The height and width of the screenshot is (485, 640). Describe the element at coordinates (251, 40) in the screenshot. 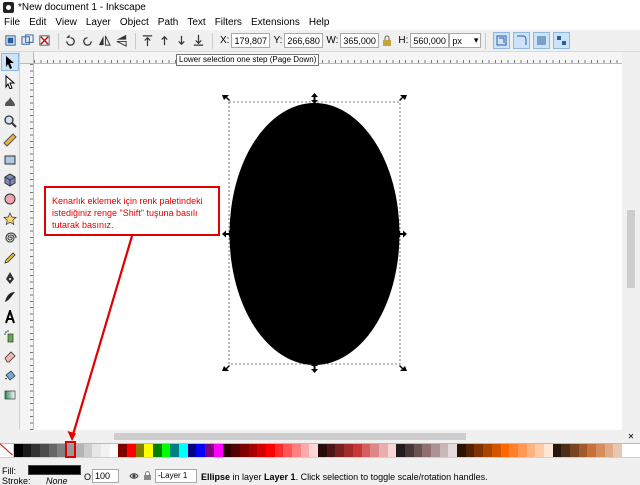

I see `x-field: 179,807` at that location.